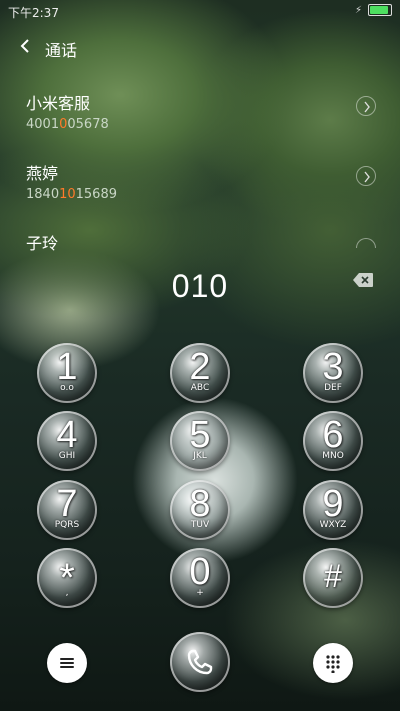 Image resolution: width=400 pixels, height=711 pixels. What do you see at coordinates (380, 10) in the screenshot?
I see `battery-icon` at bounding box center [380, 10].